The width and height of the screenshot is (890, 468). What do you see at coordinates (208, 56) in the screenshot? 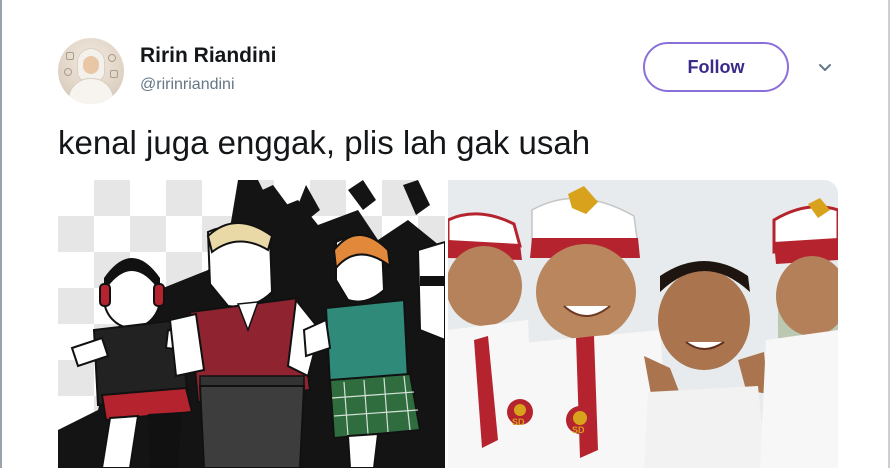
I see `author-name: Ririn Riandini` at bounding box center [208, 56].